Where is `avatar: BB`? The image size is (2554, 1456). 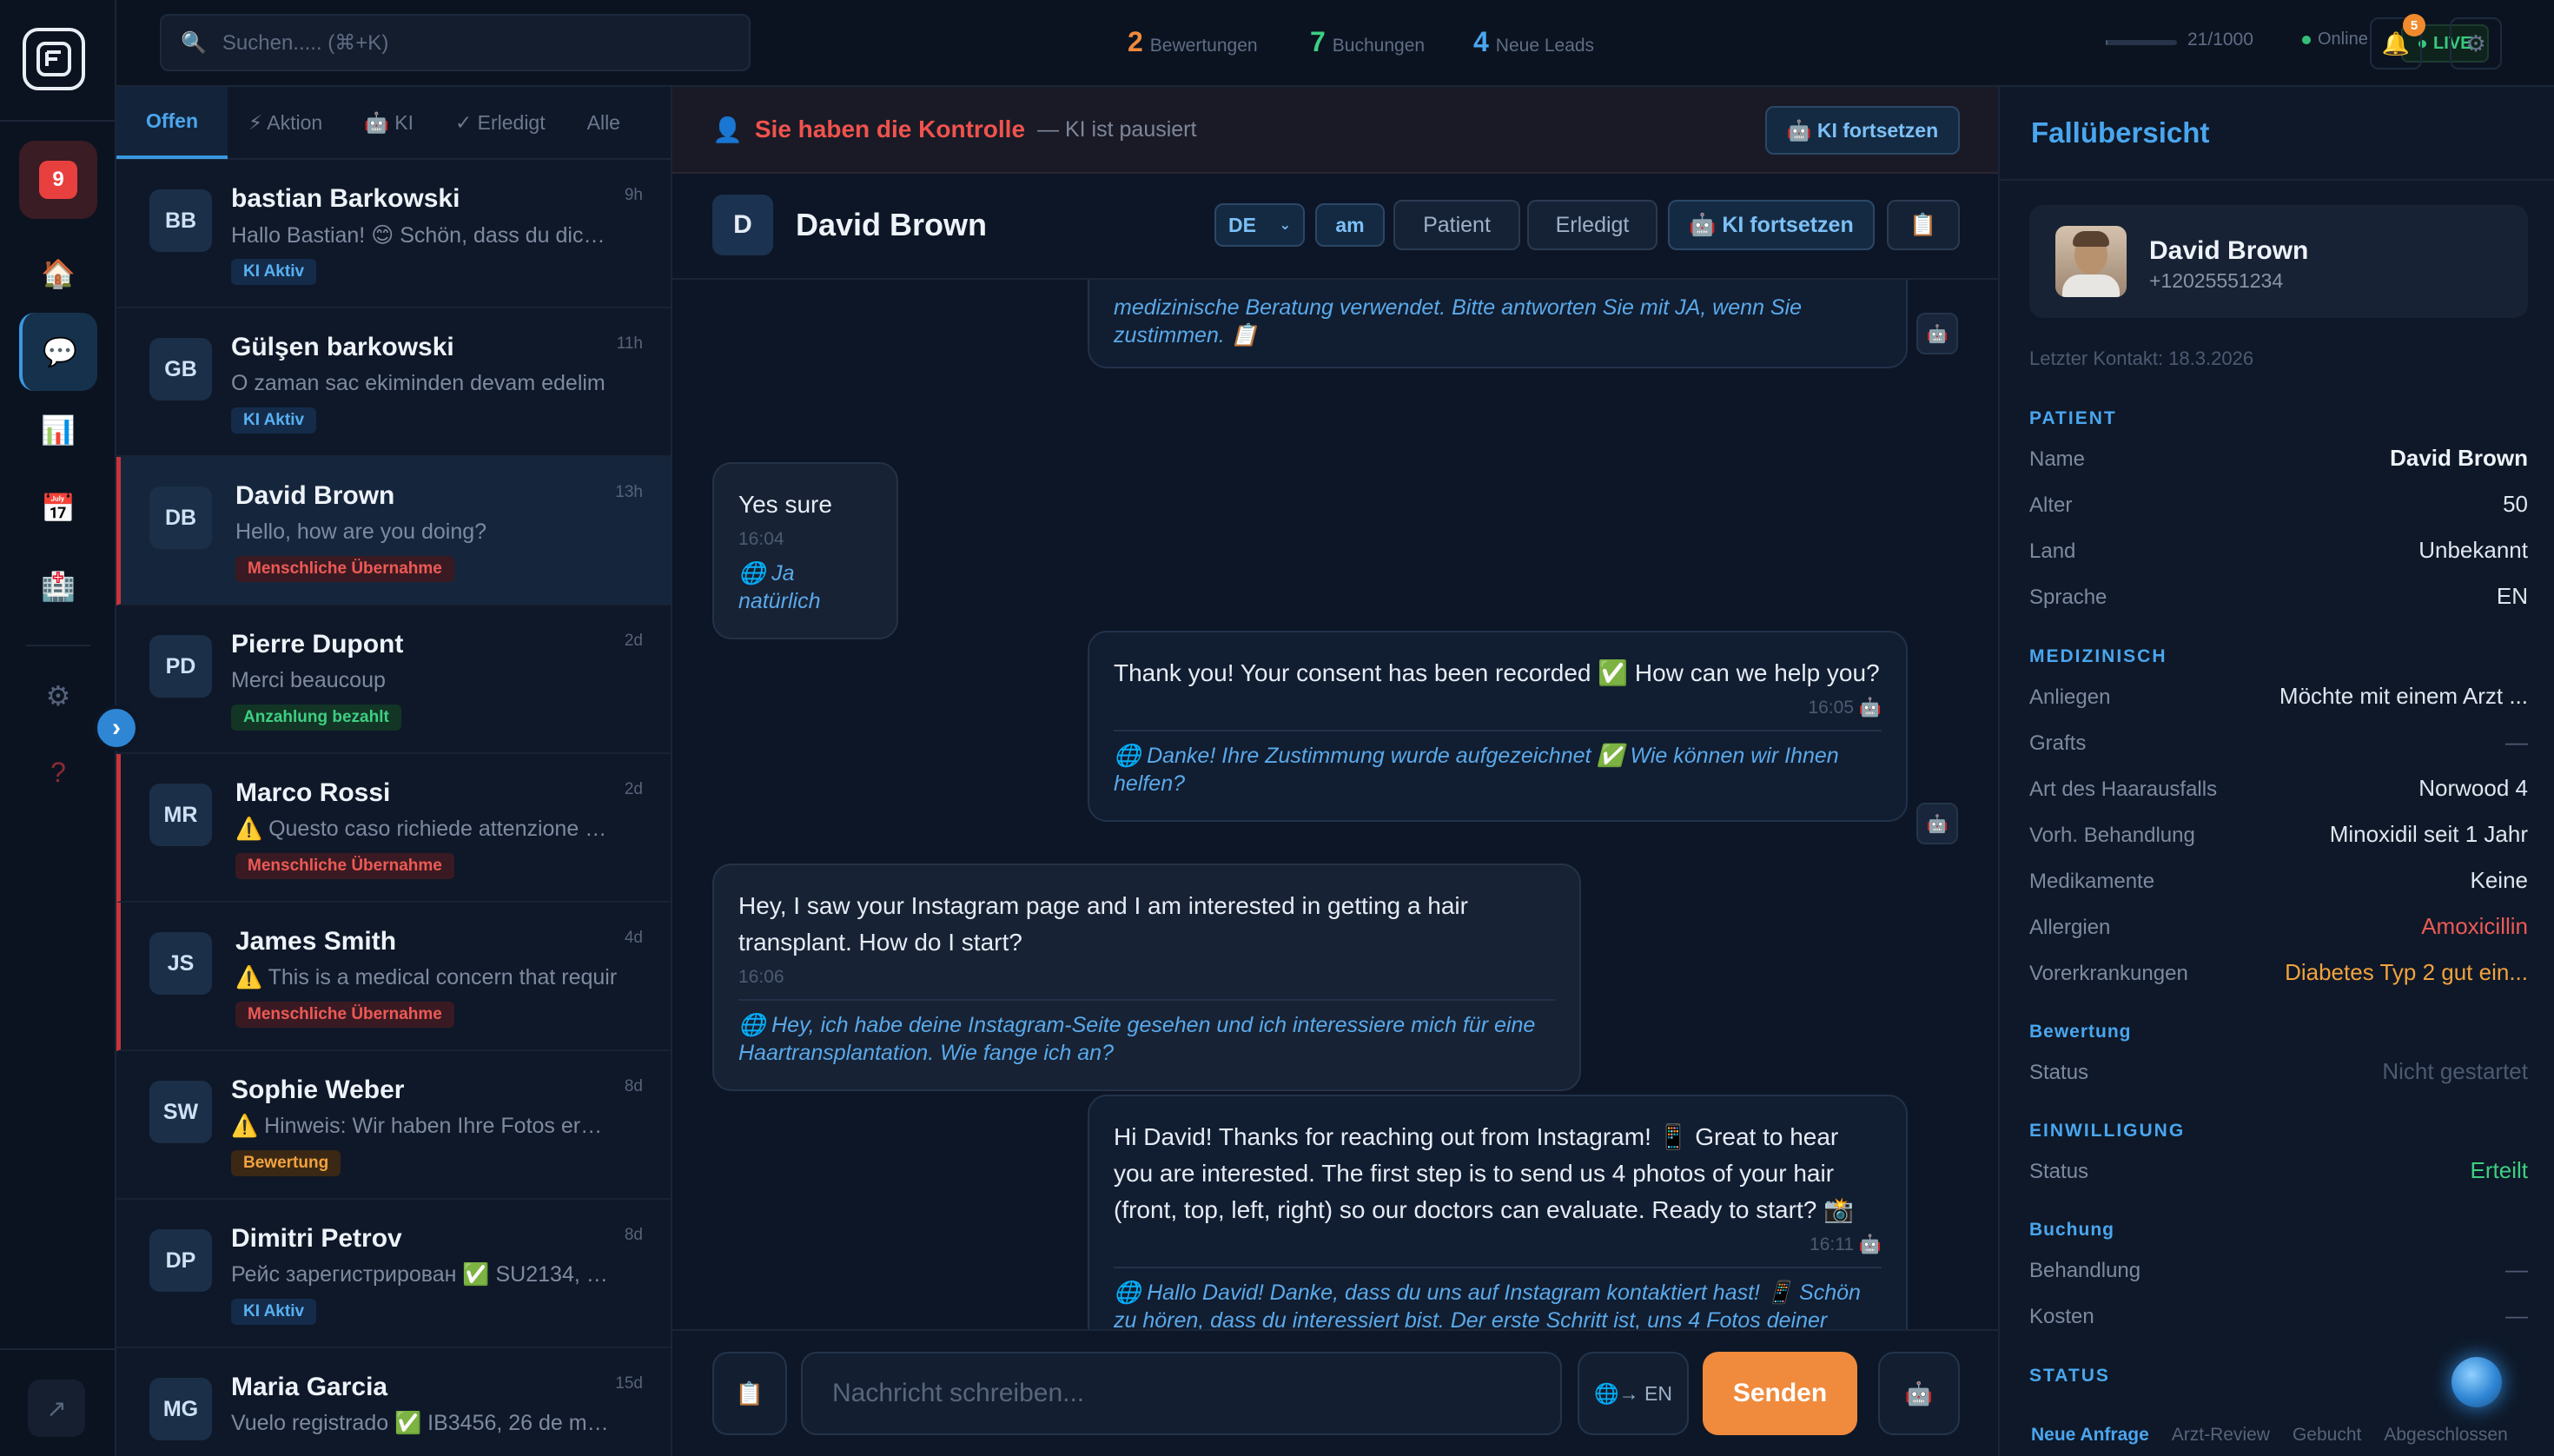 avatar: BB is located at coordinates (181, 220).